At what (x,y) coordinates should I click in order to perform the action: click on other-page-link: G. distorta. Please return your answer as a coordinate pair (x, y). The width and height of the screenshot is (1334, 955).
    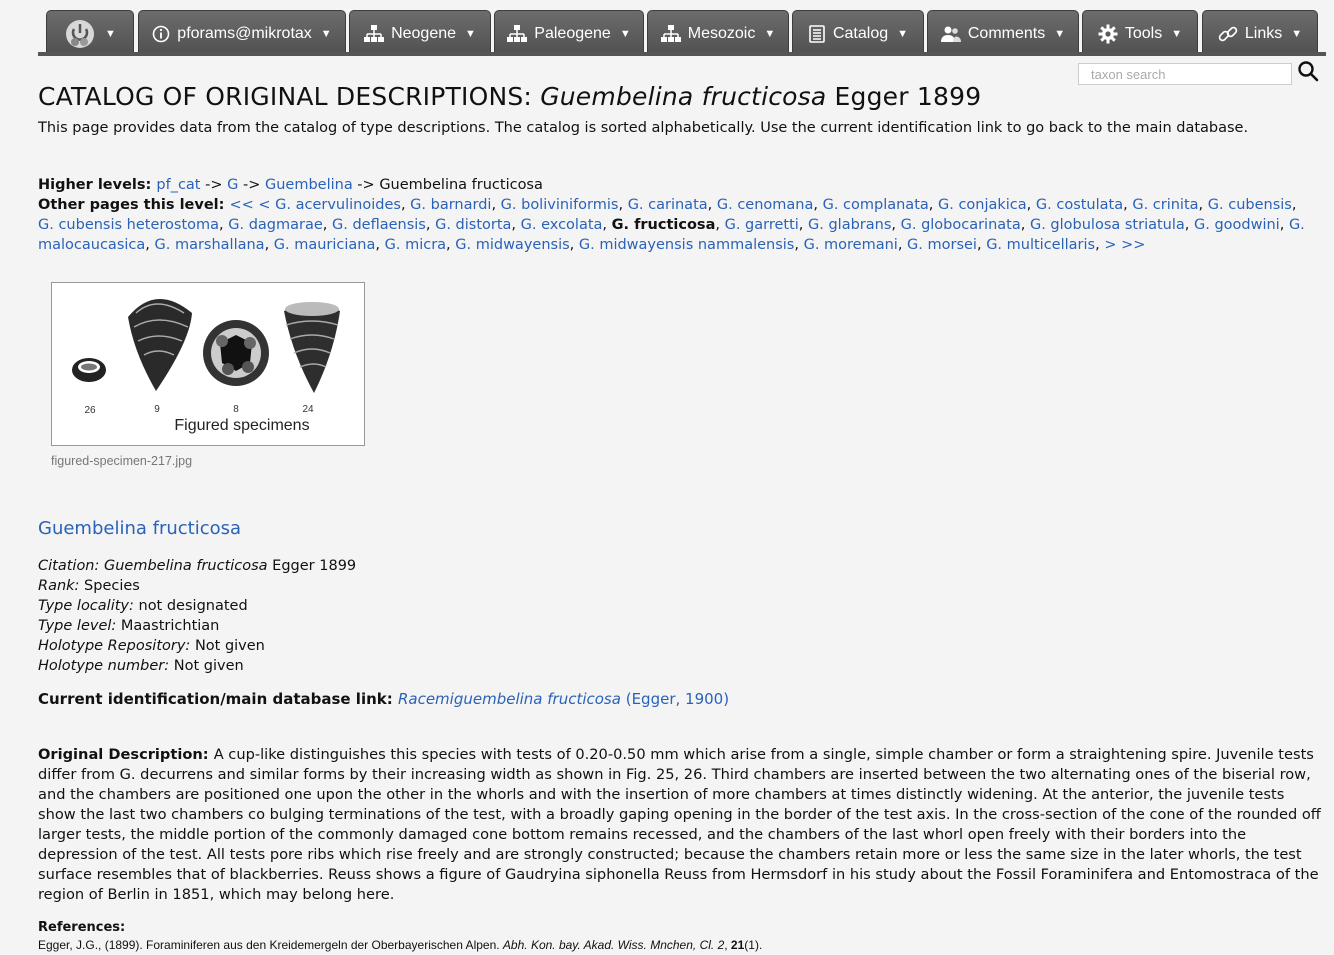
    Looking at the image, I should click on (473, 225).